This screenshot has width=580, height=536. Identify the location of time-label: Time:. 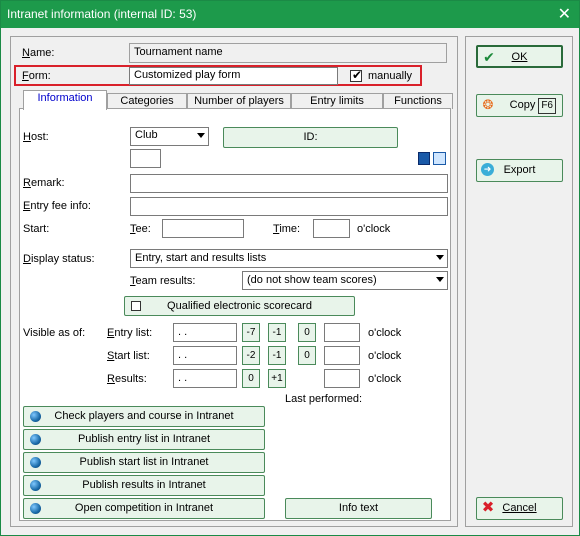
(287, 229).